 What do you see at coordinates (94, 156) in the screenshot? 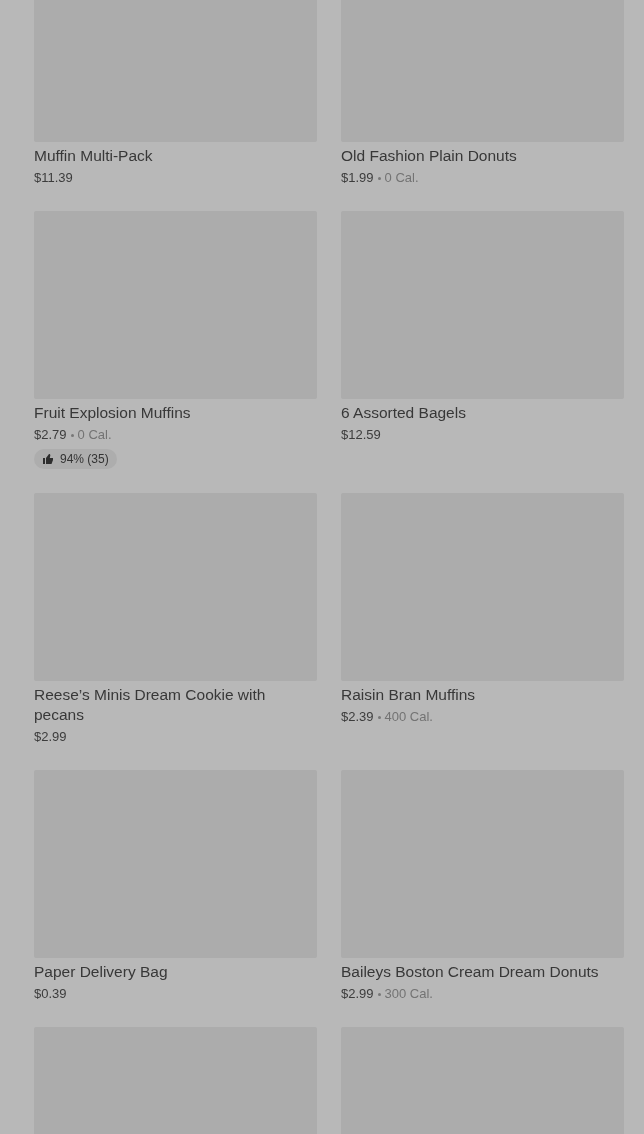
I see `product-name: Muffin Multi-Pack` at bounding box center [94, 156].